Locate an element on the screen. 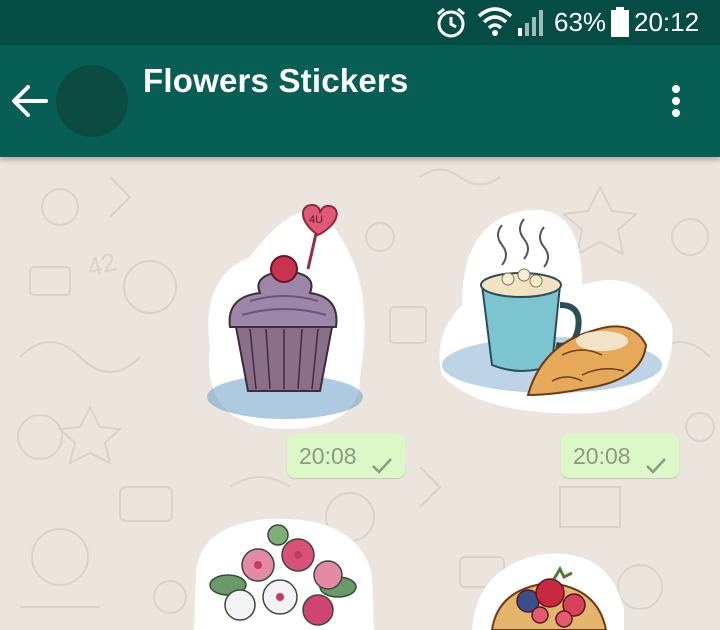 This screenshot has height=630, width=720. flower-bouquet-sticker is located at coordinates (283, 572).